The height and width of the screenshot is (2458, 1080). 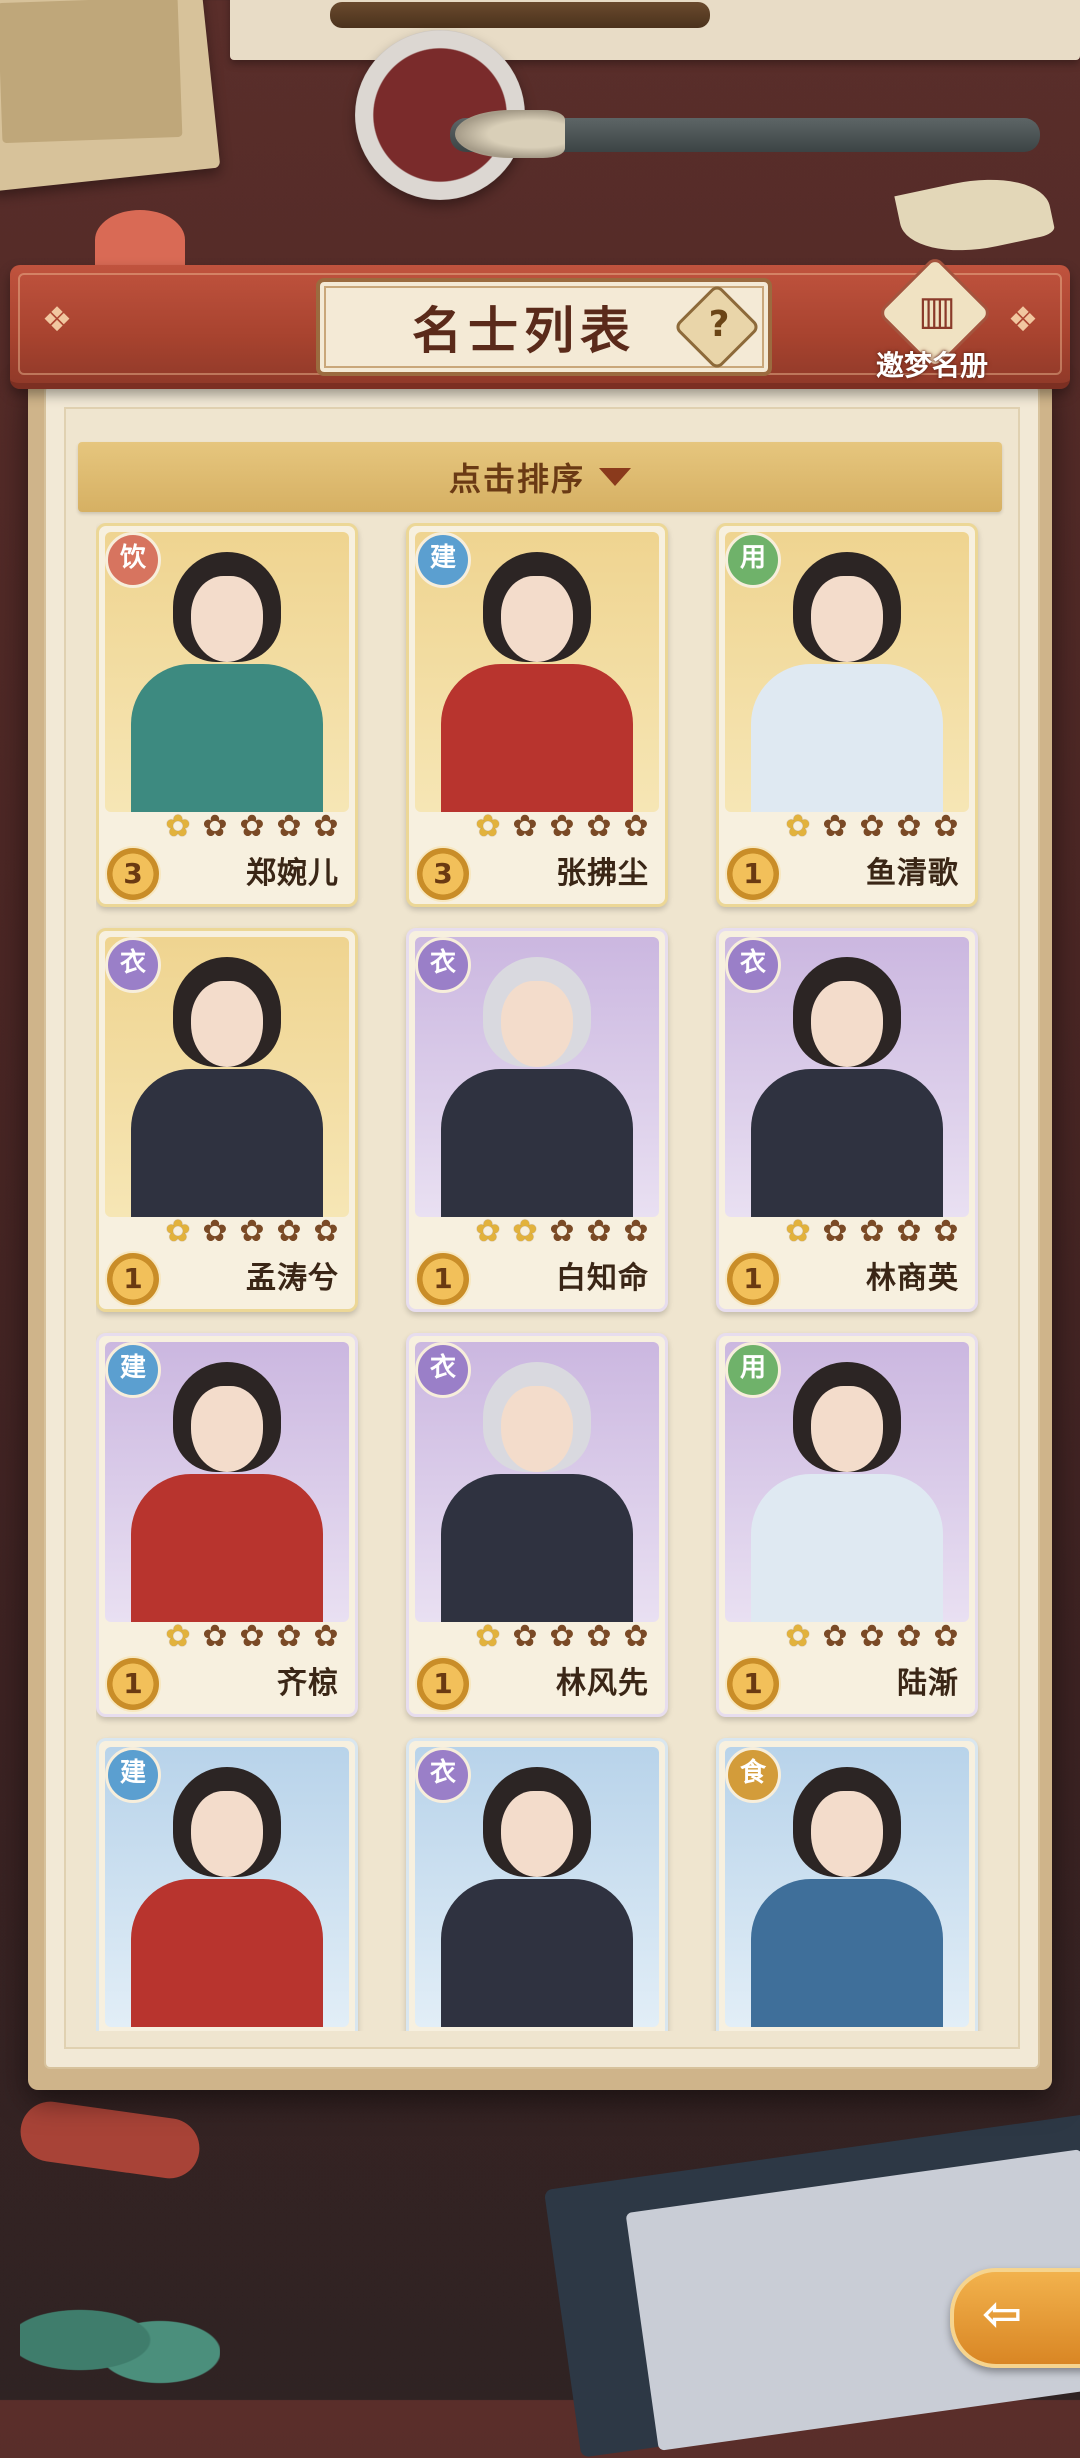 I want to click on sort-button: 点击排序, so click(x=540, y=477).